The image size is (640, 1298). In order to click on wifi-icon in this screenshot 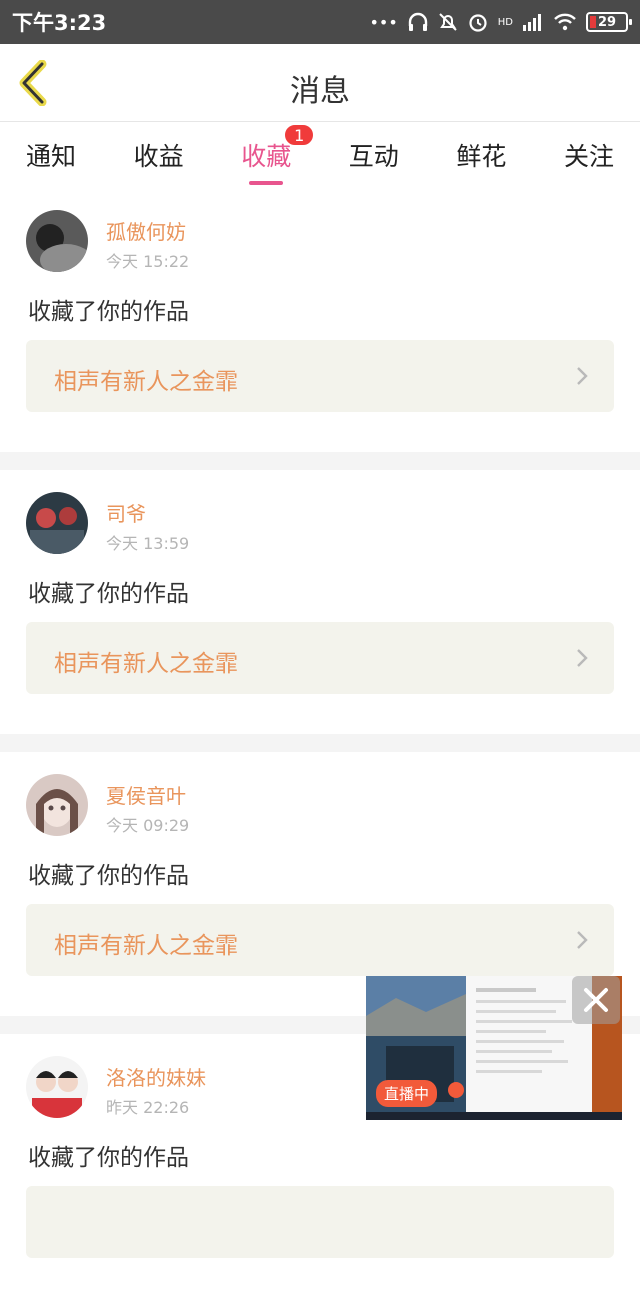, I will do `click(565, 22)`.